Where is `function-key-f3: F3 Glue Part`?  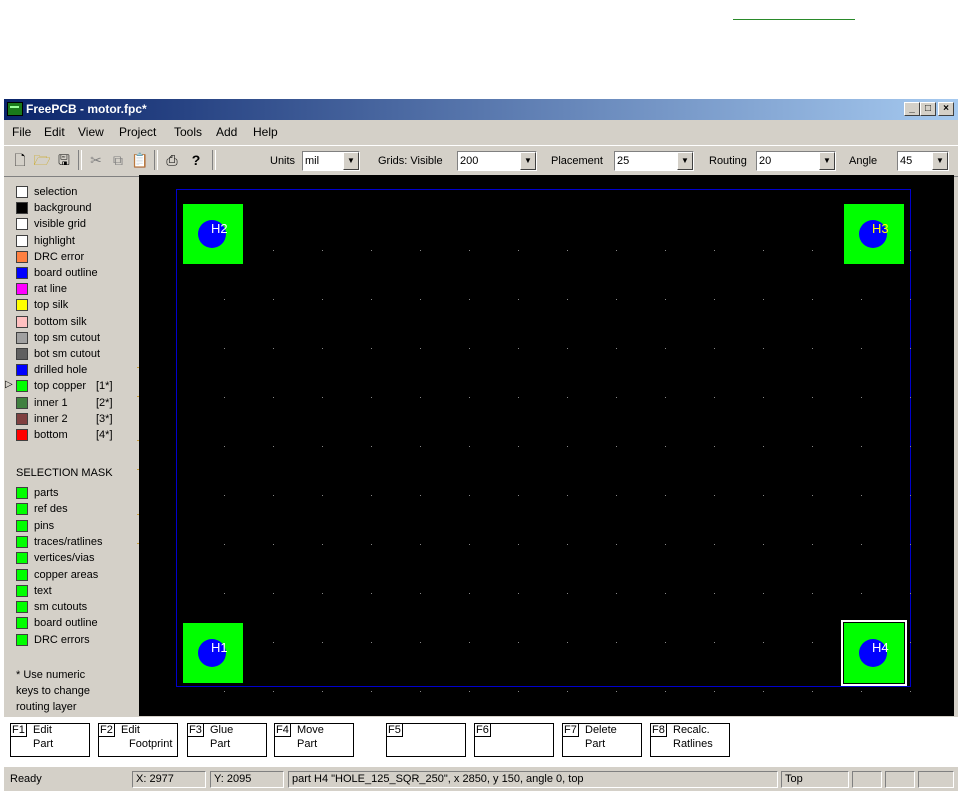
function-key-f3: F3 Glue Part is located at coordinates (227, 740).